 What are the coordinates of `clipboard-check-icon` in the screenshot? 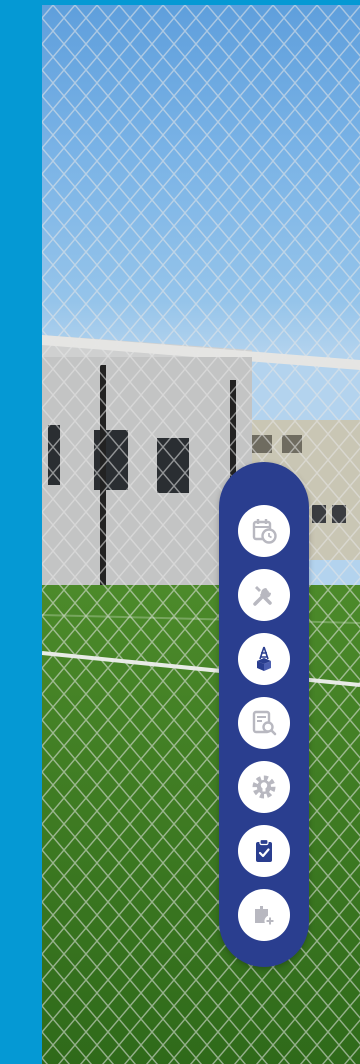 It's located at (264, 850).